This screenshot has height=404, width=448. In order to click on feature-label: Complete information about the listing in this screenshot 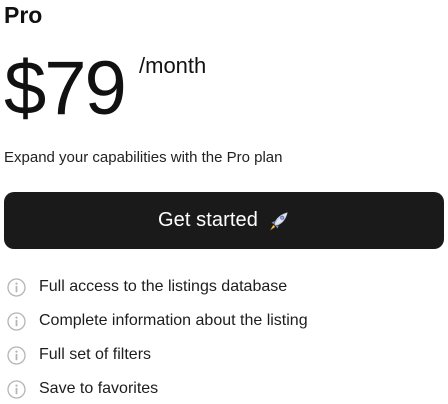, I will do `click(173, 320)`.